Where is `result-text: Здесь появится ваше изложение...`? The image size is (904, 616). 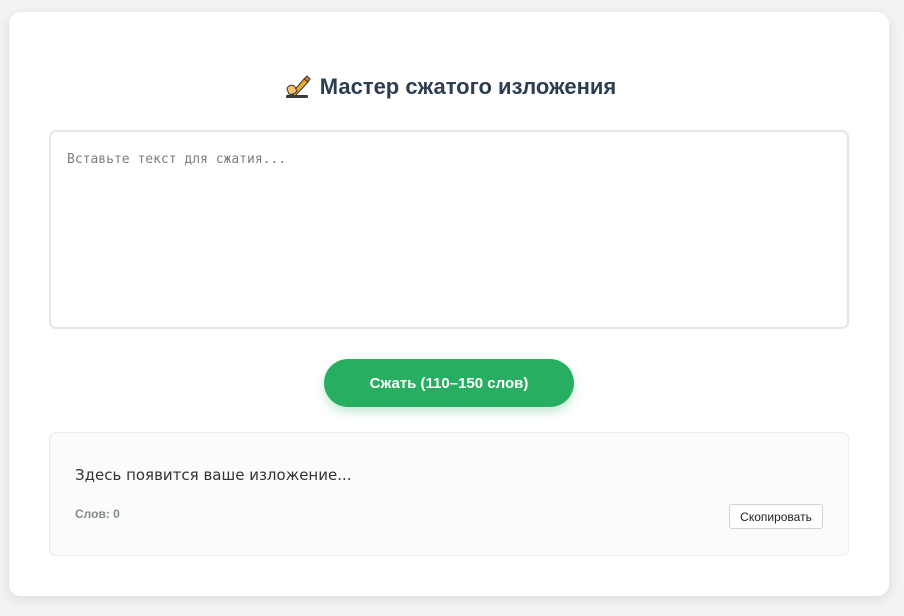 result-text: Здесь появится ваше изложение... is located at coordinates (213, 475).